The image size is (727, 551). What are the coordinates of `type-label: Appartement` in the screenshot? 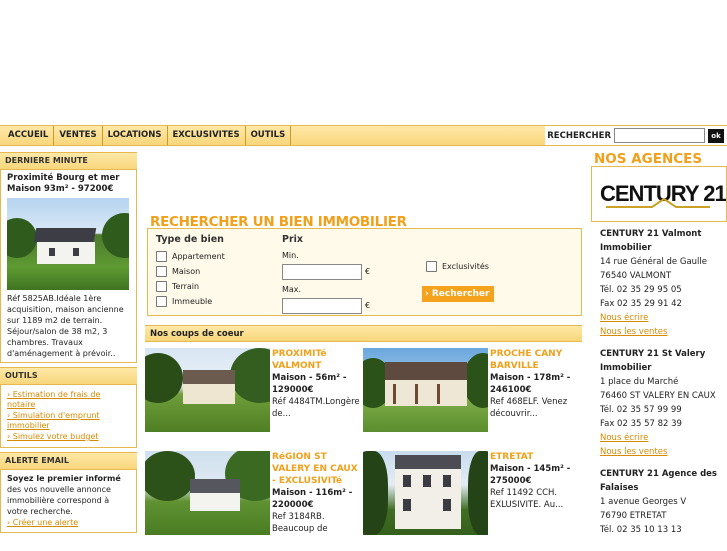 It's located at (198, 256).